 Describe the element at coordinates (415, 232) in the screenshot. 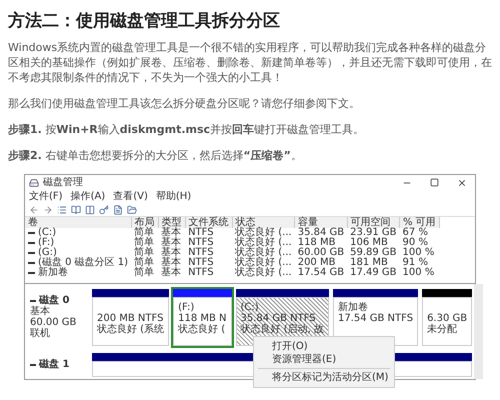

I see `table-cell: 67 %` at that location.